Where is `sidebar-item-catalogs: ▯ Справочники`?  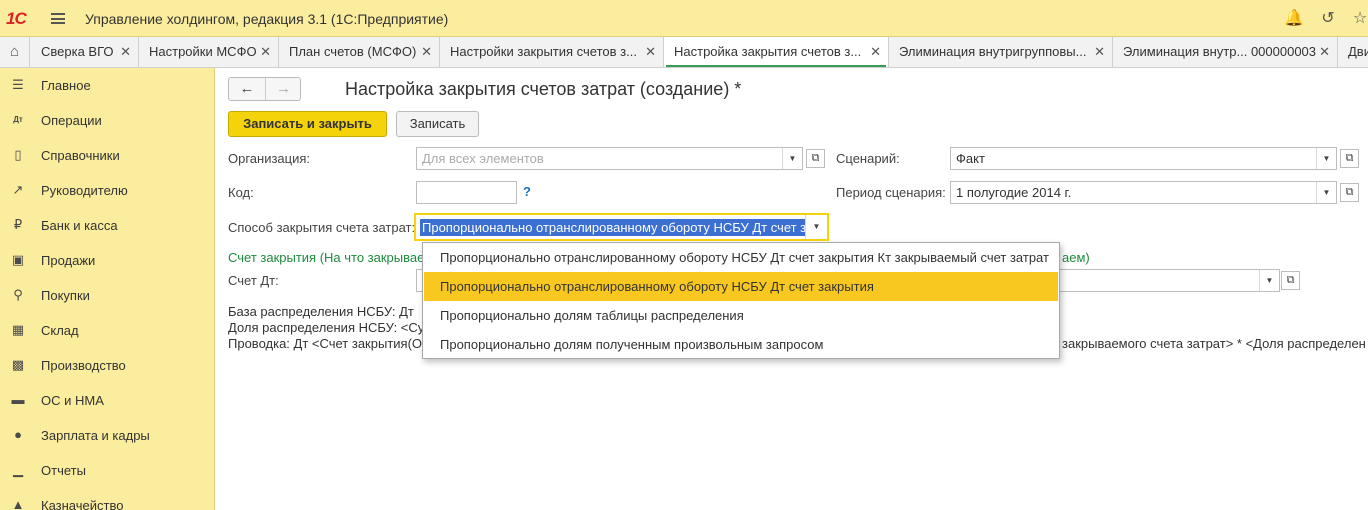
sidebar-item-catalogs: ▯ Справочники is located at coordinates (107, 155).